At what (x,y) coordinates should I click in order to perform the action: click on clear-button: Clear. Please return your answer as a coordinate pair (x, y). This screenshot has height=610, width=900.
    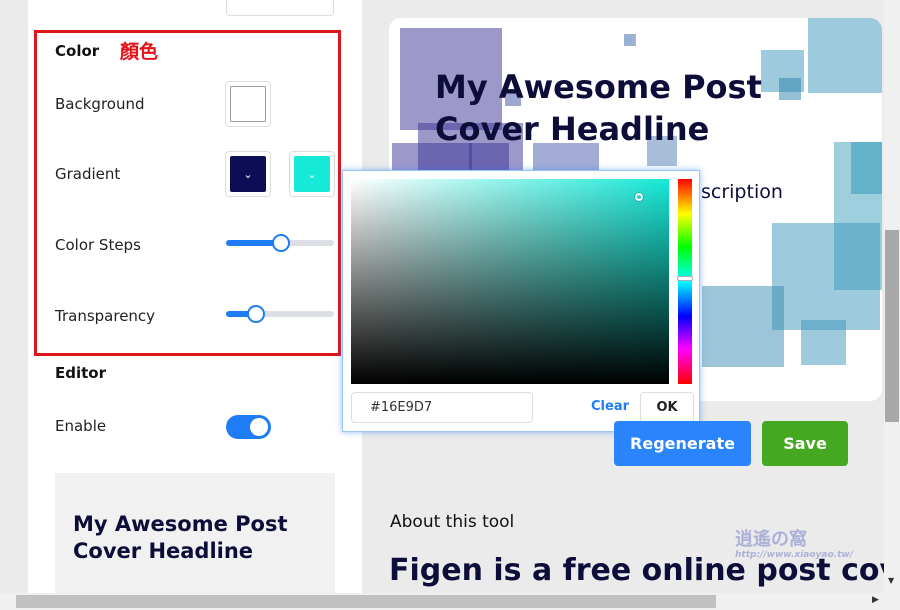
    Looking at the image, I should click on (610, 406).